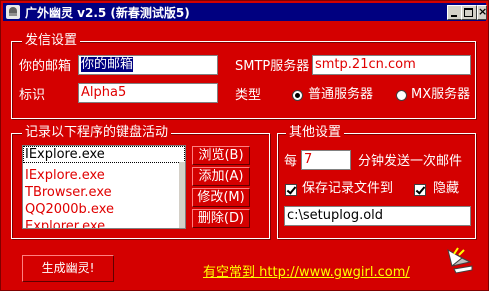 Image resolution: width=489 pixels, height=291 pixels. What do you see at coordinates (326, 160) in the screenshot?
I see `minutes-input: 7` at bounding box center [326, 160].